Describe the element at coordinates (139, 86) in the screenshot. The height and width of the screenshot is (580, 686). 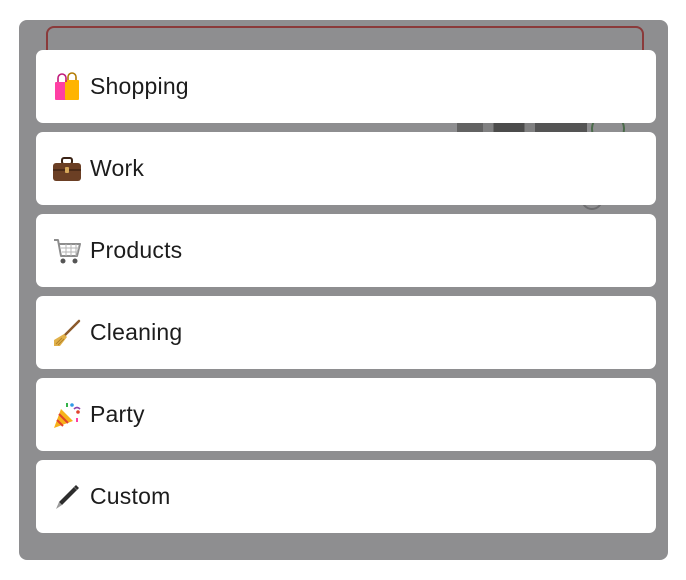
I see `menu-item-label: Shopping` at that location.